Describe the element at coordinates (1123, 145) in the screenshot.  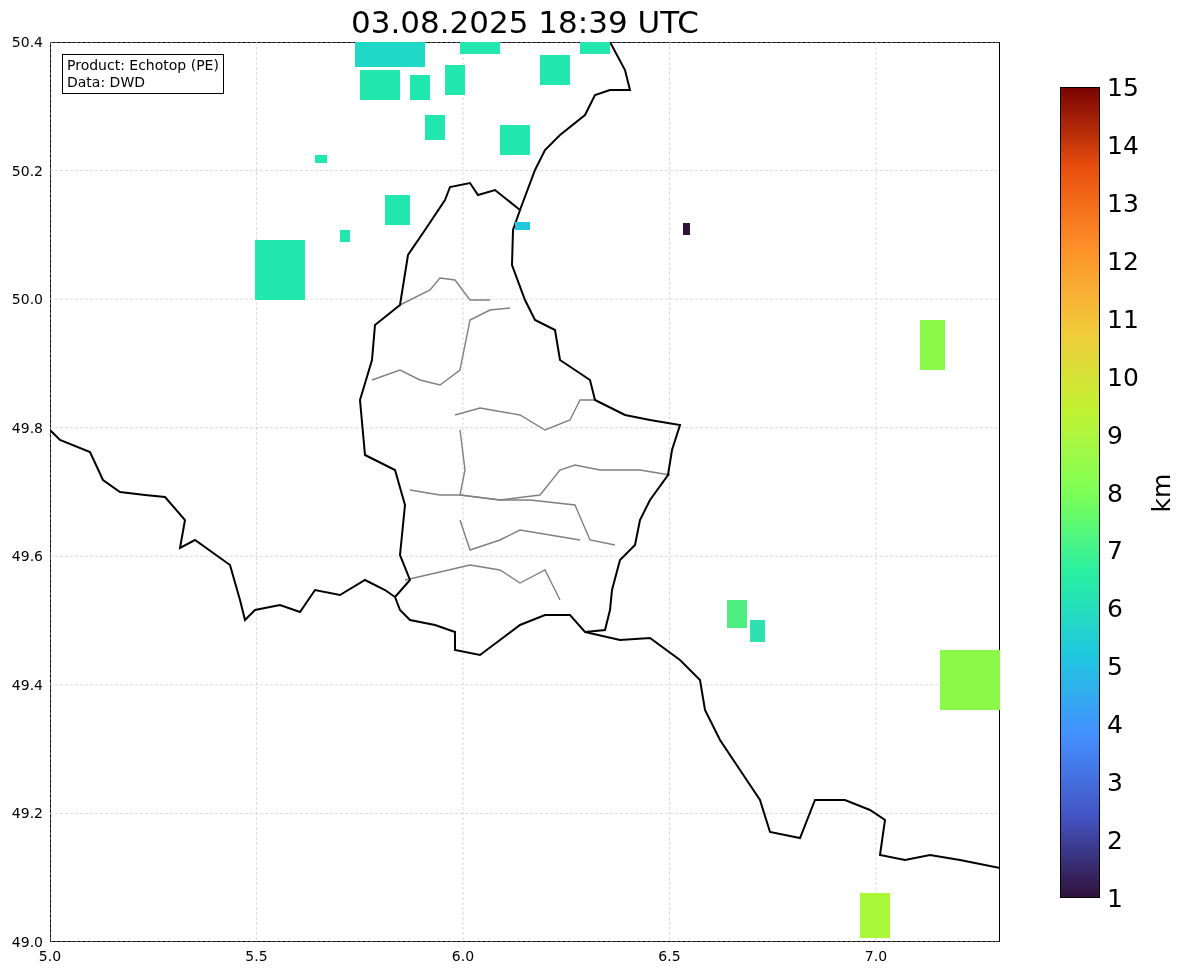
I see `colorbar-tick-label: 14` at that location.